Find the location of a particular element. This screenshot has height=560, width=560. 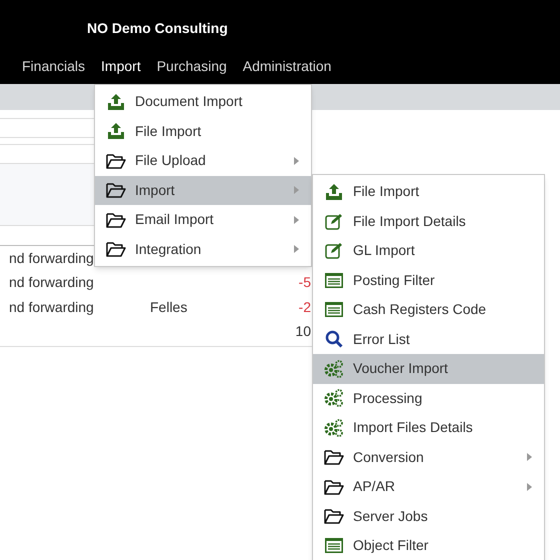

menu-item: Server Jobs is located at coordinates (428, 516).